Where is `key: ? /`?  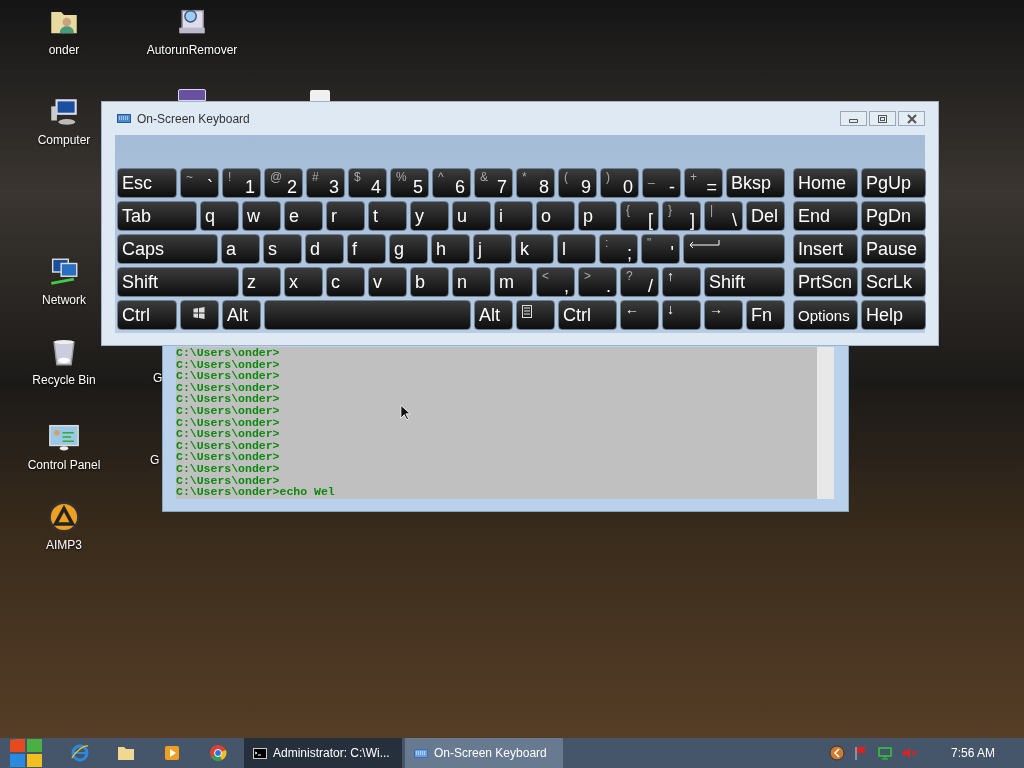 key: ? / is located at coordinates (639, 282).